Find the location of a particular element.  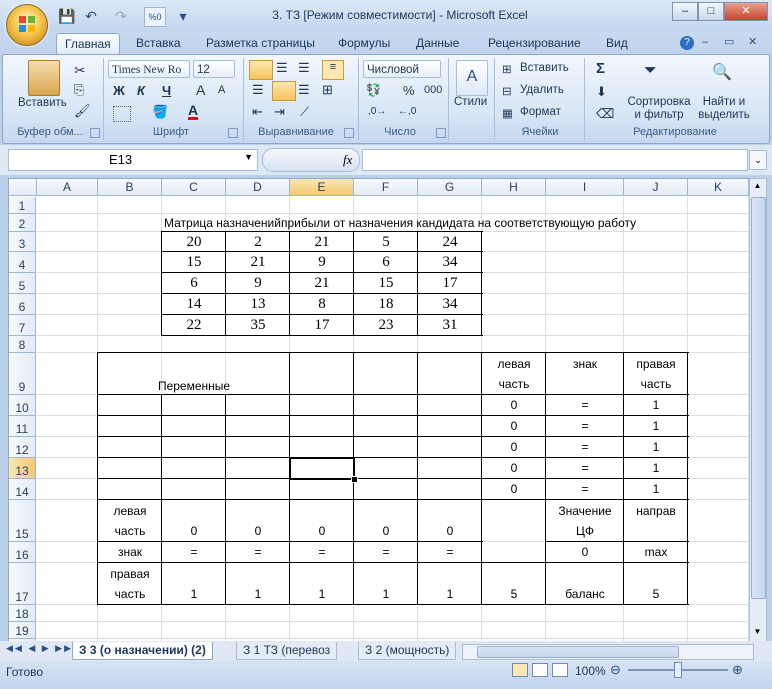

sort-filter-button: Сортировка и фильтр is located at coordinates (659, 109).